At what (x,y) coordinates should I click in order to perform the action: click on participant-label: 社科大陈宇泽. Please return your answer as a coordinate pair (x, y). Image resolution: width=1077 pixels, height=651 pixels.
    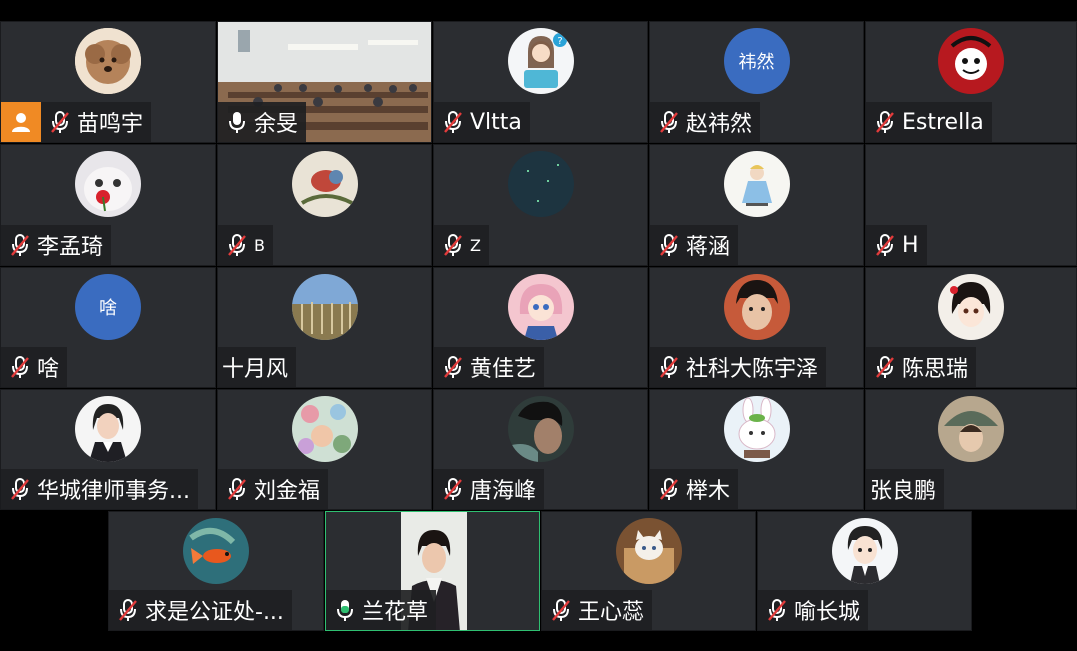
    Looking at the image, I should click on (738, 367).